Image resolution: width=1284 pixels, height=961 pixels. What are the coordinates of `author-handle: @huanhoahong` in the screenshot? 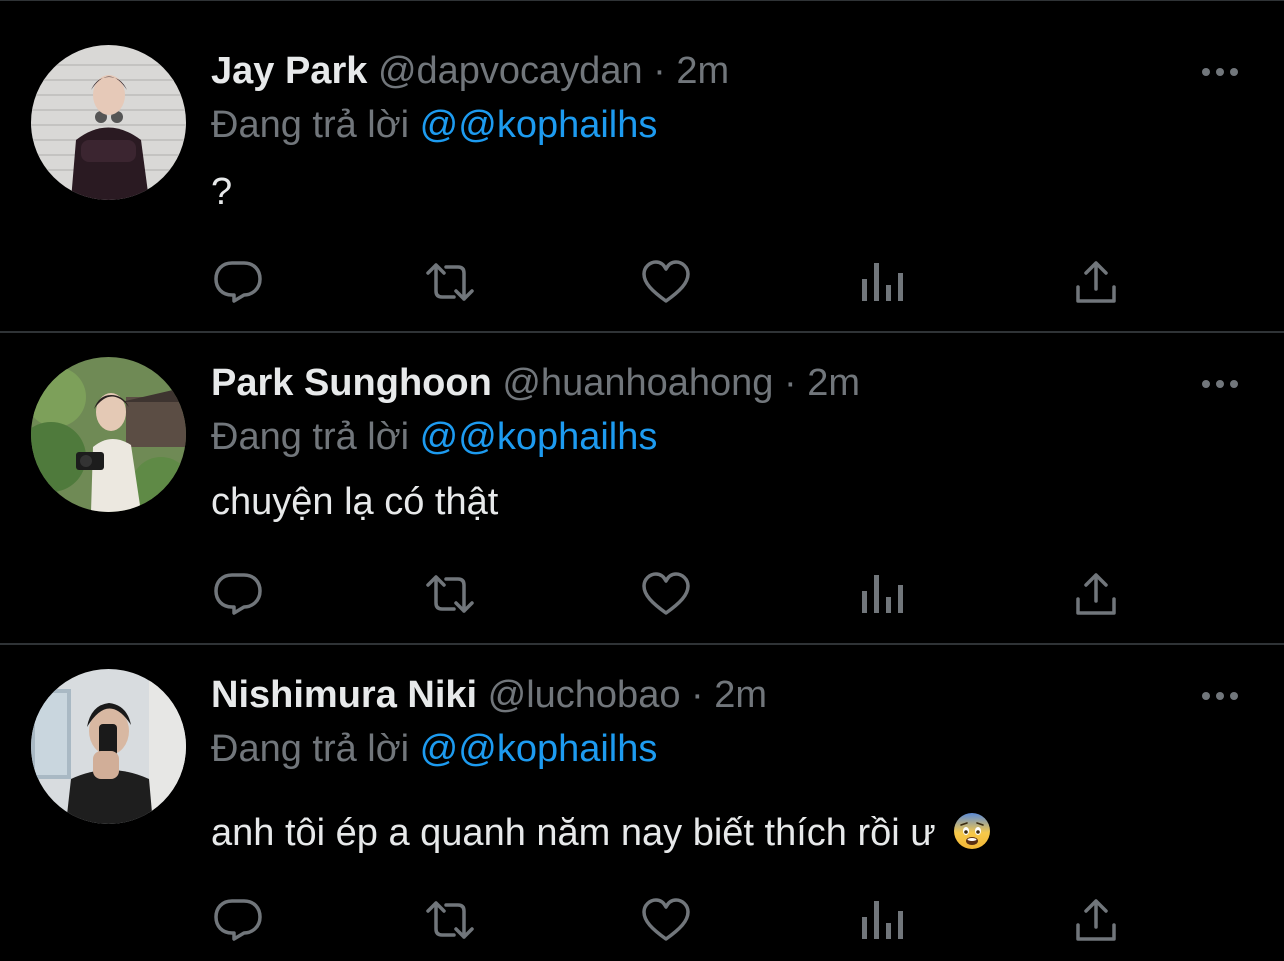 It's located at (637, 383).